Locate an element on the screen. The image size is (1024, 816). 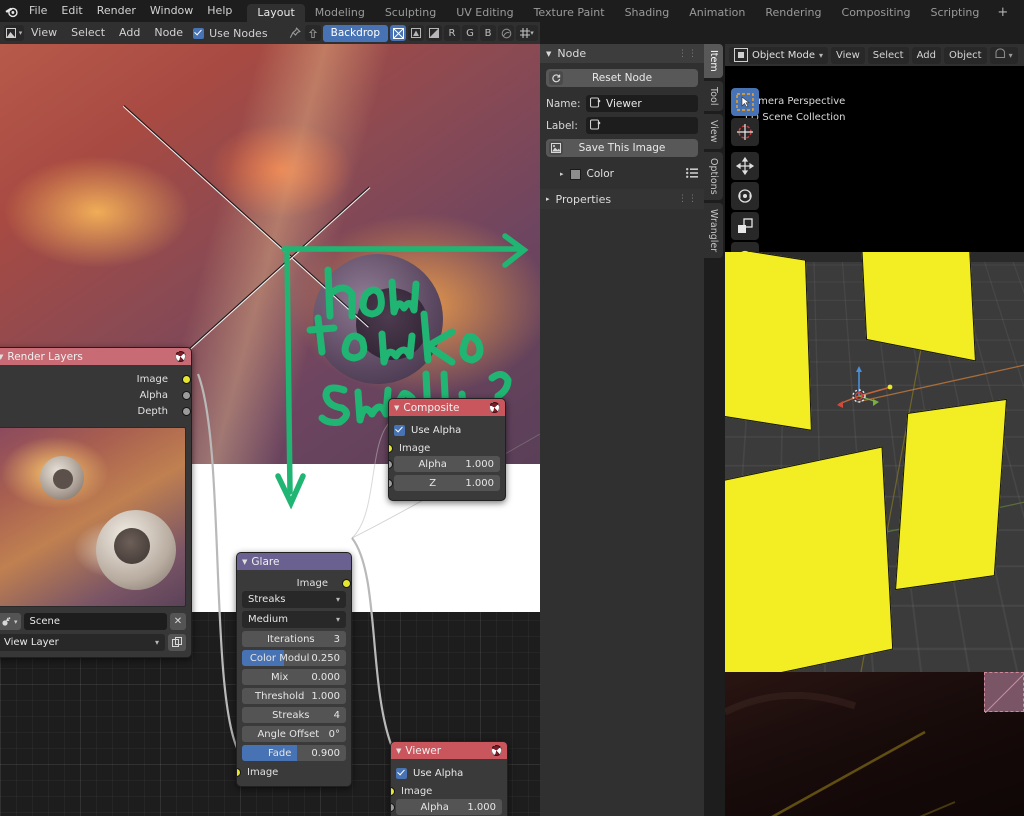
glare-output-image: Image is located at coordinates (296, 583).